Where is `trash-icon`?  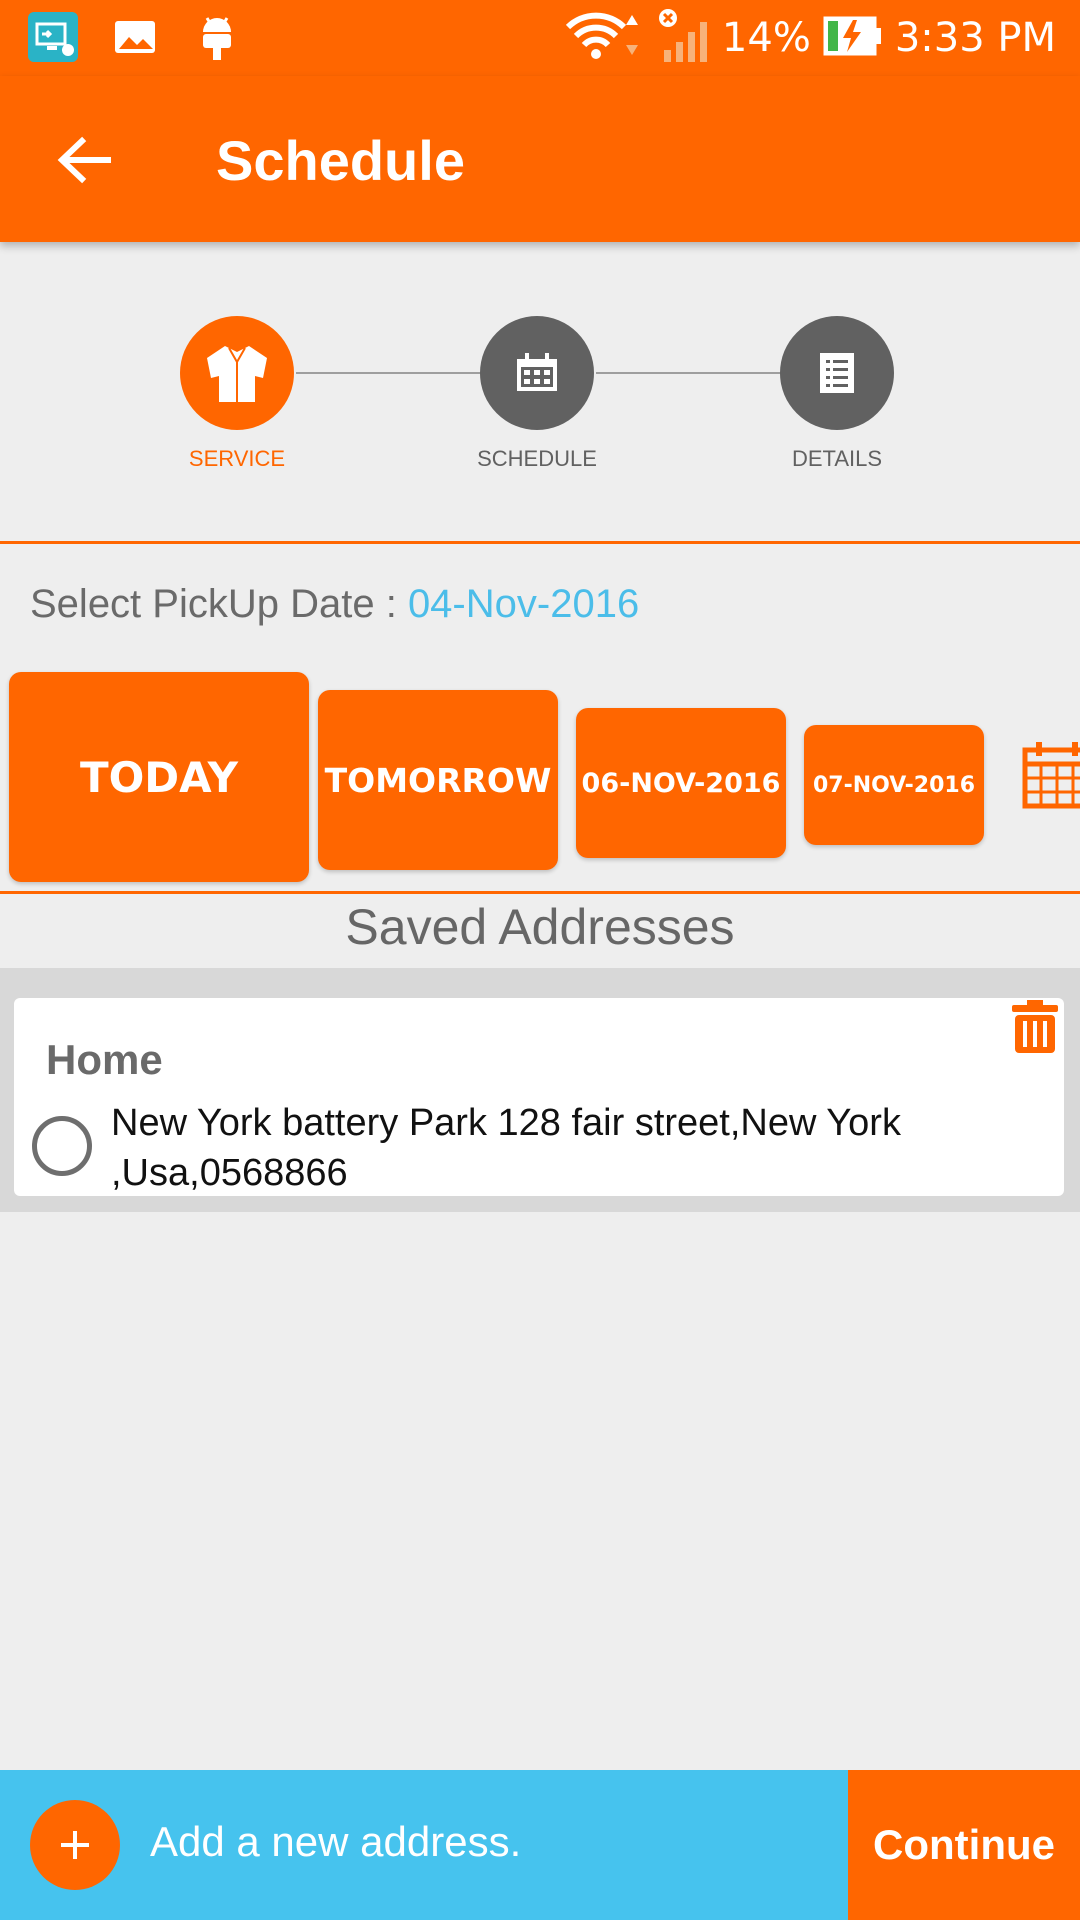 trash-icon is located at coordinates (1035, 1026).